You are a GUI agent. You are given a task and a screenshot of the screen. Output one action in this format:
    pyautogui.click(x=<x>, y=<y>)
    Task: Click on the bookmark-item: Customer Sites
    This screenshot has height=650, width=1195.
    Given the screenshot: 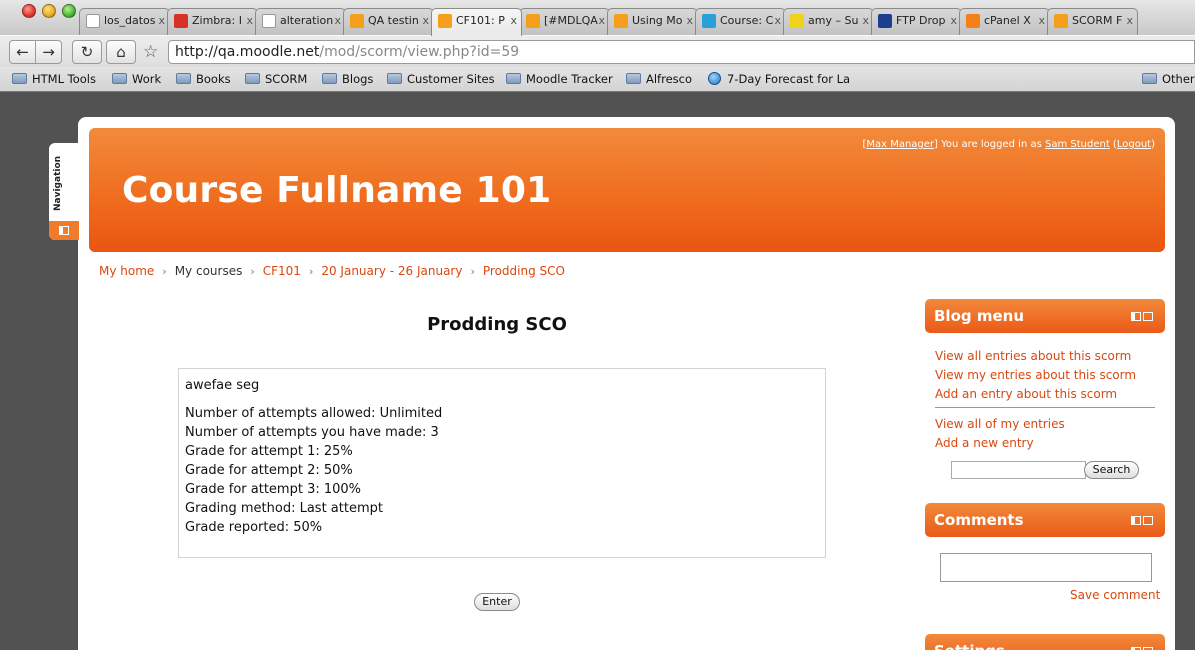 What is the action you would take?
    pyautogui.click(x=441, y=79)
    